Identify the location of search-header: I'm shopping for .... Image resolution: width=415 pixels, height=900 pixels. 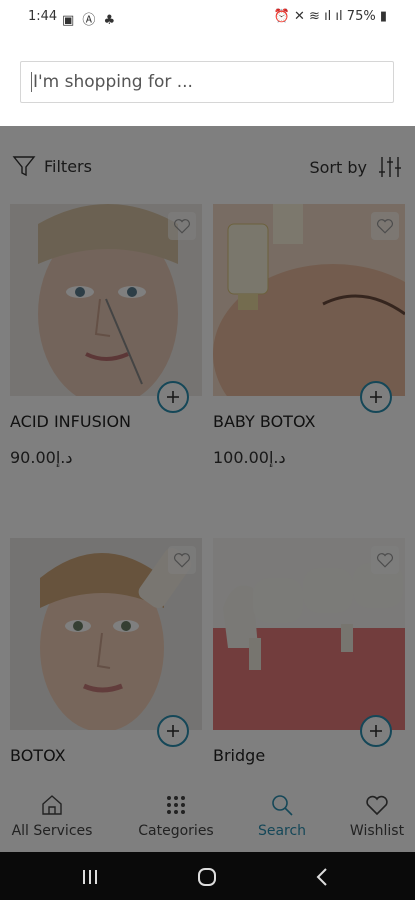
(207, 80).